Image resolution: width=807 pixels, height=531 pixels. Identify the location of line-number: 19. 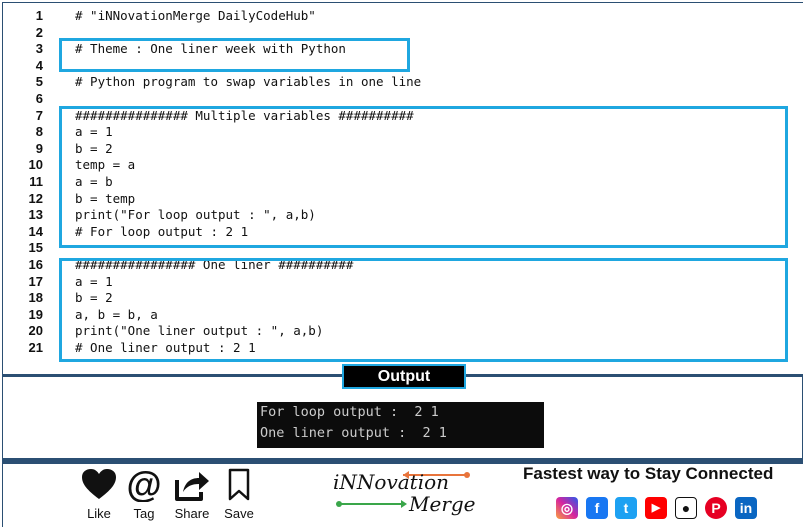
(35, 314).